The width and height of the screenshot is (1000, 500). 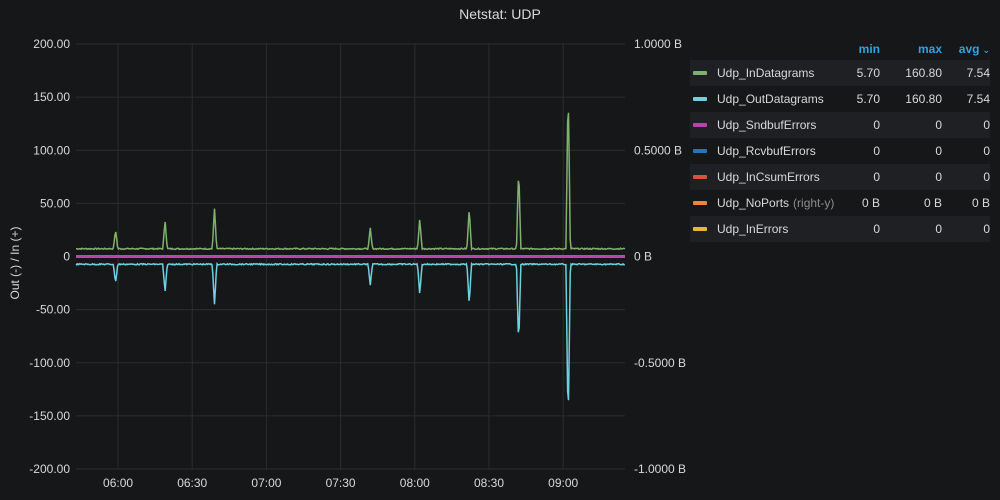 What do you see at coordinates (658, 150) in the screenshot?
I see `y2-tick-label: 0.5000 B` at bounding box center [658, 150].